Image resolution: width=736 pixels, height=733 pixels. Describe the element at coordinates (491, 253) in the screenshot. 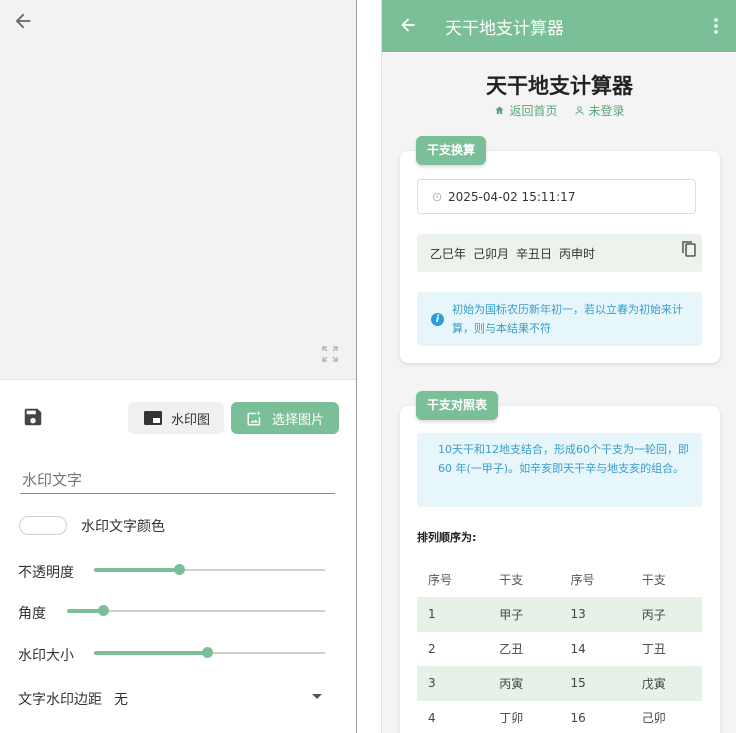

I see `month-ganzhi: 己卯月` at that location.